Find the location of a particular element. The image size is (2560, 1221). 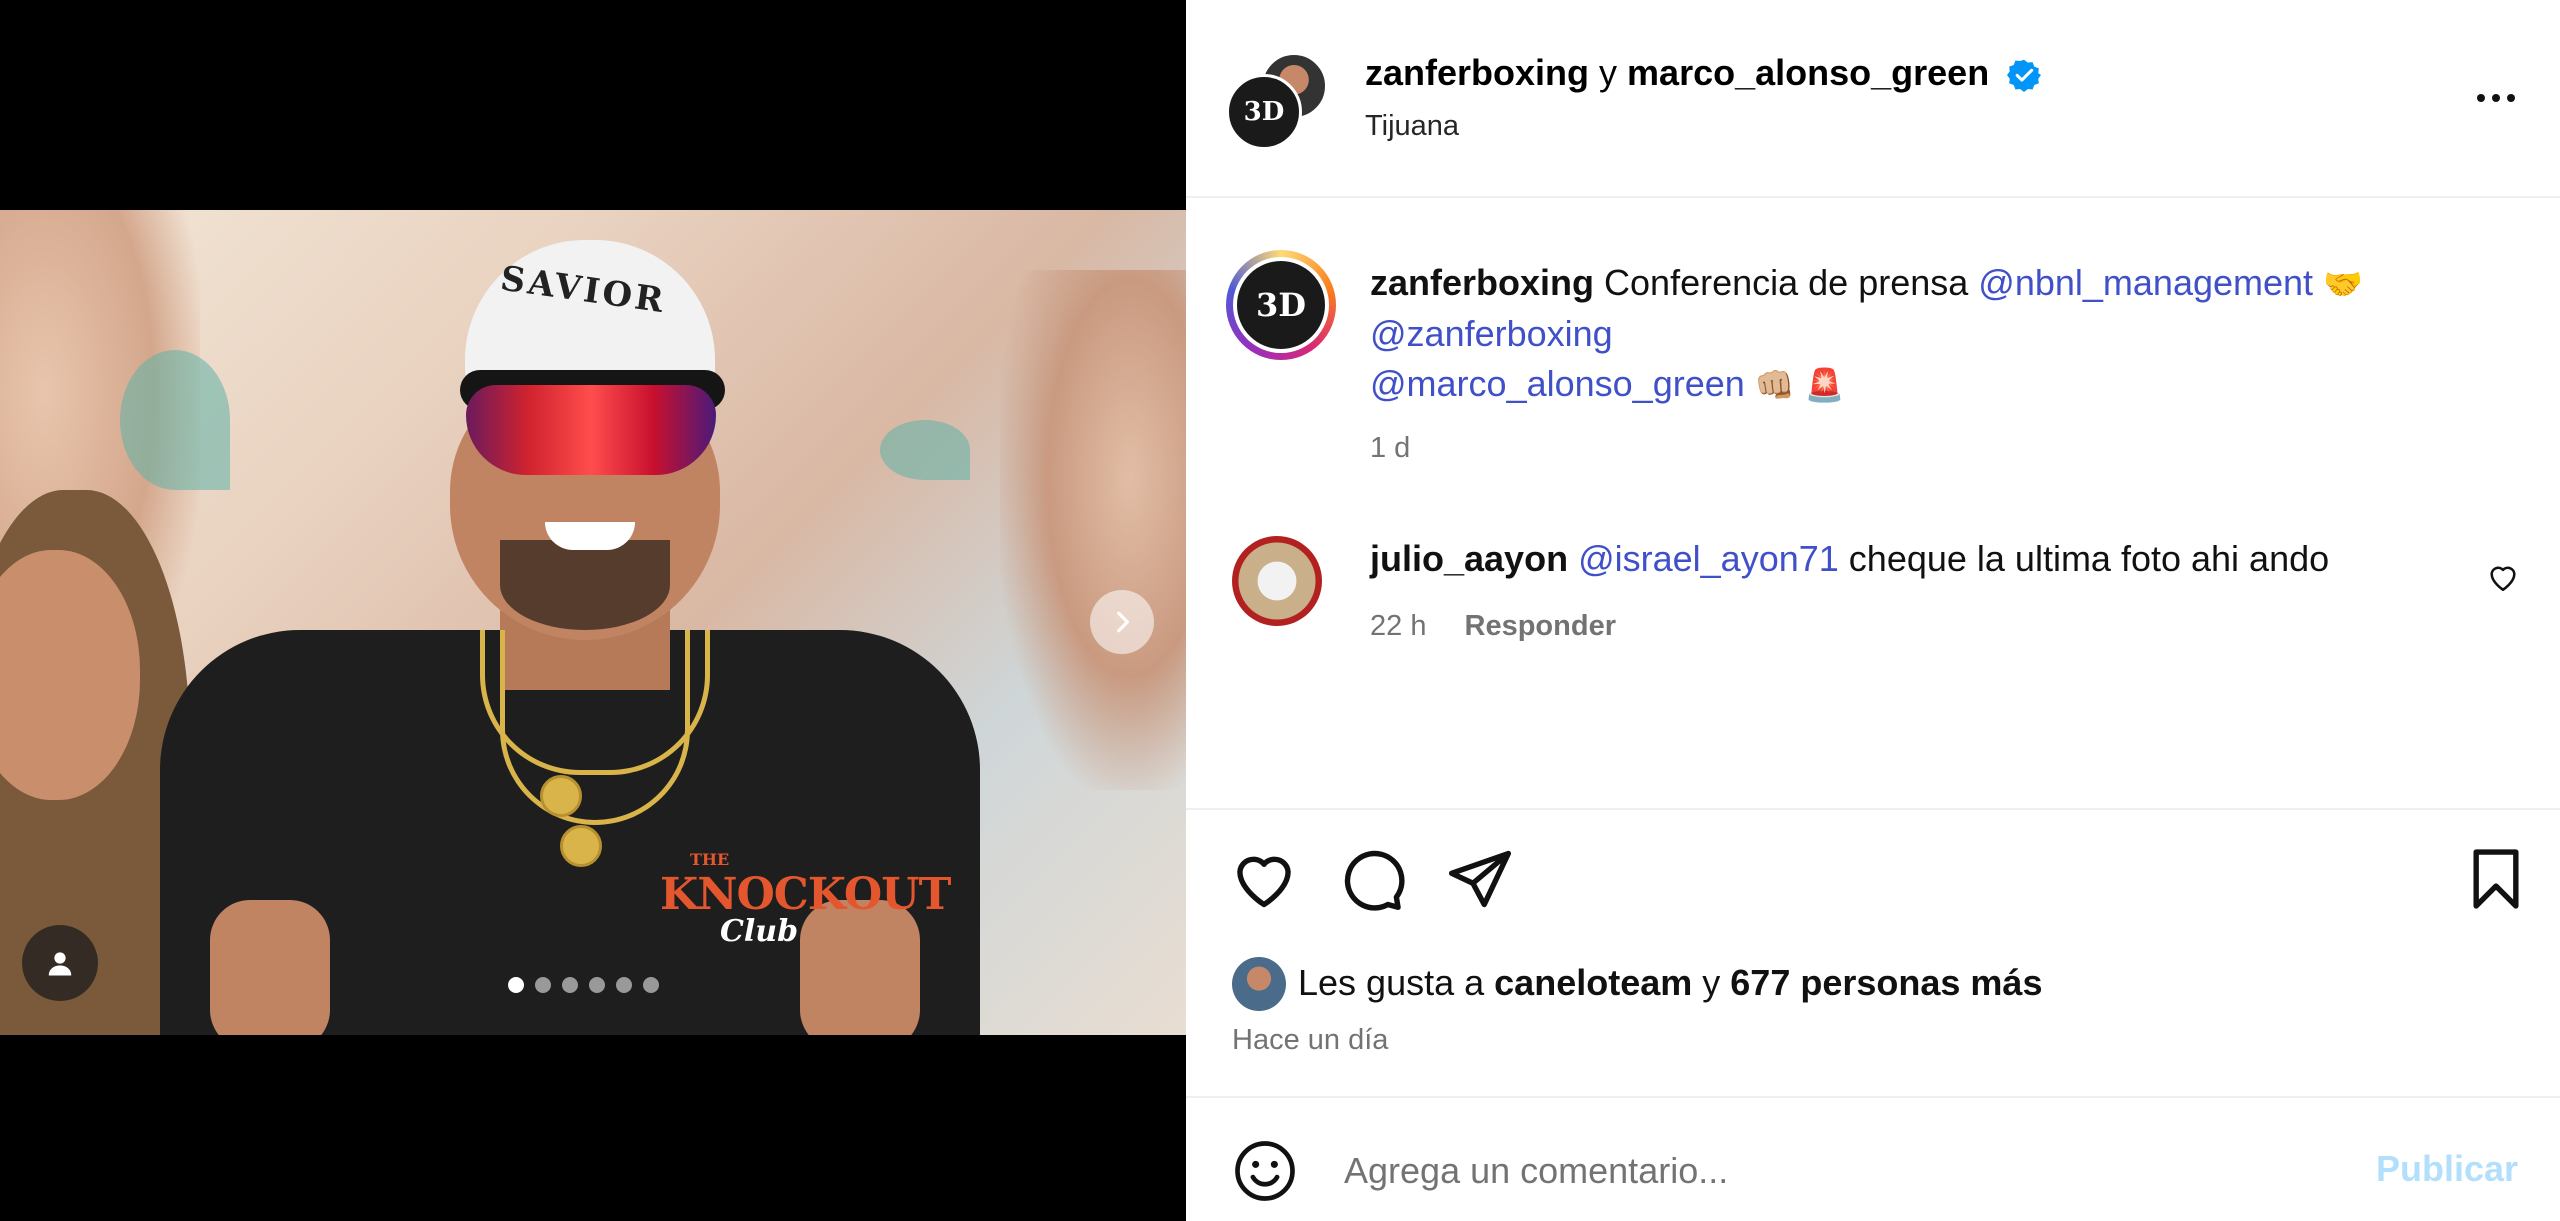

man-smile is located at coordinates (590, 536).